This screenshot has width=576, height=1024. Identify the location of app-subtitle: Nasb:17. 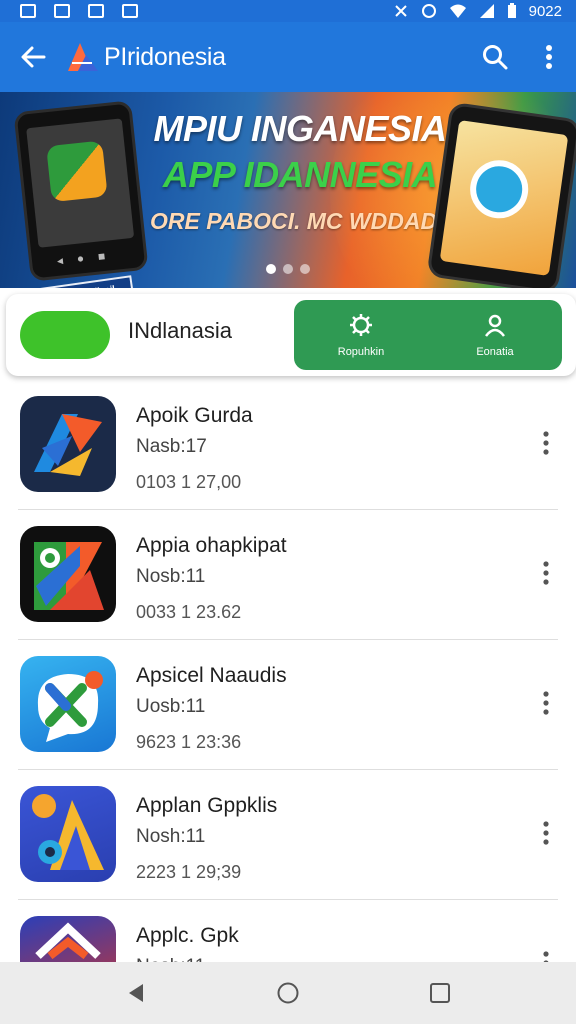
(171, 446).